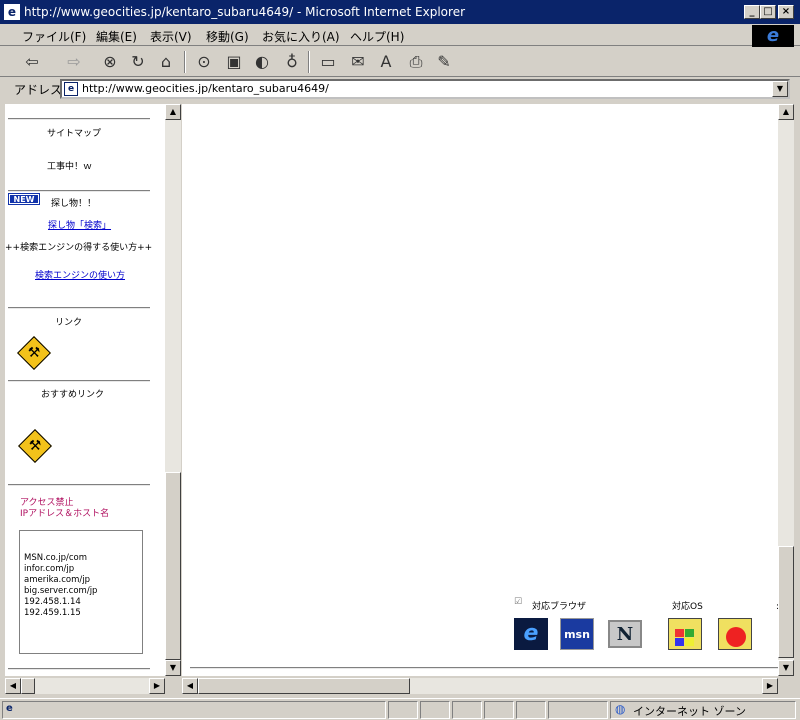 Image resolution: width=800 pixels, height=720 pixels. I want to click on blocked-item: 192.459.1.15, so click(52, 613).